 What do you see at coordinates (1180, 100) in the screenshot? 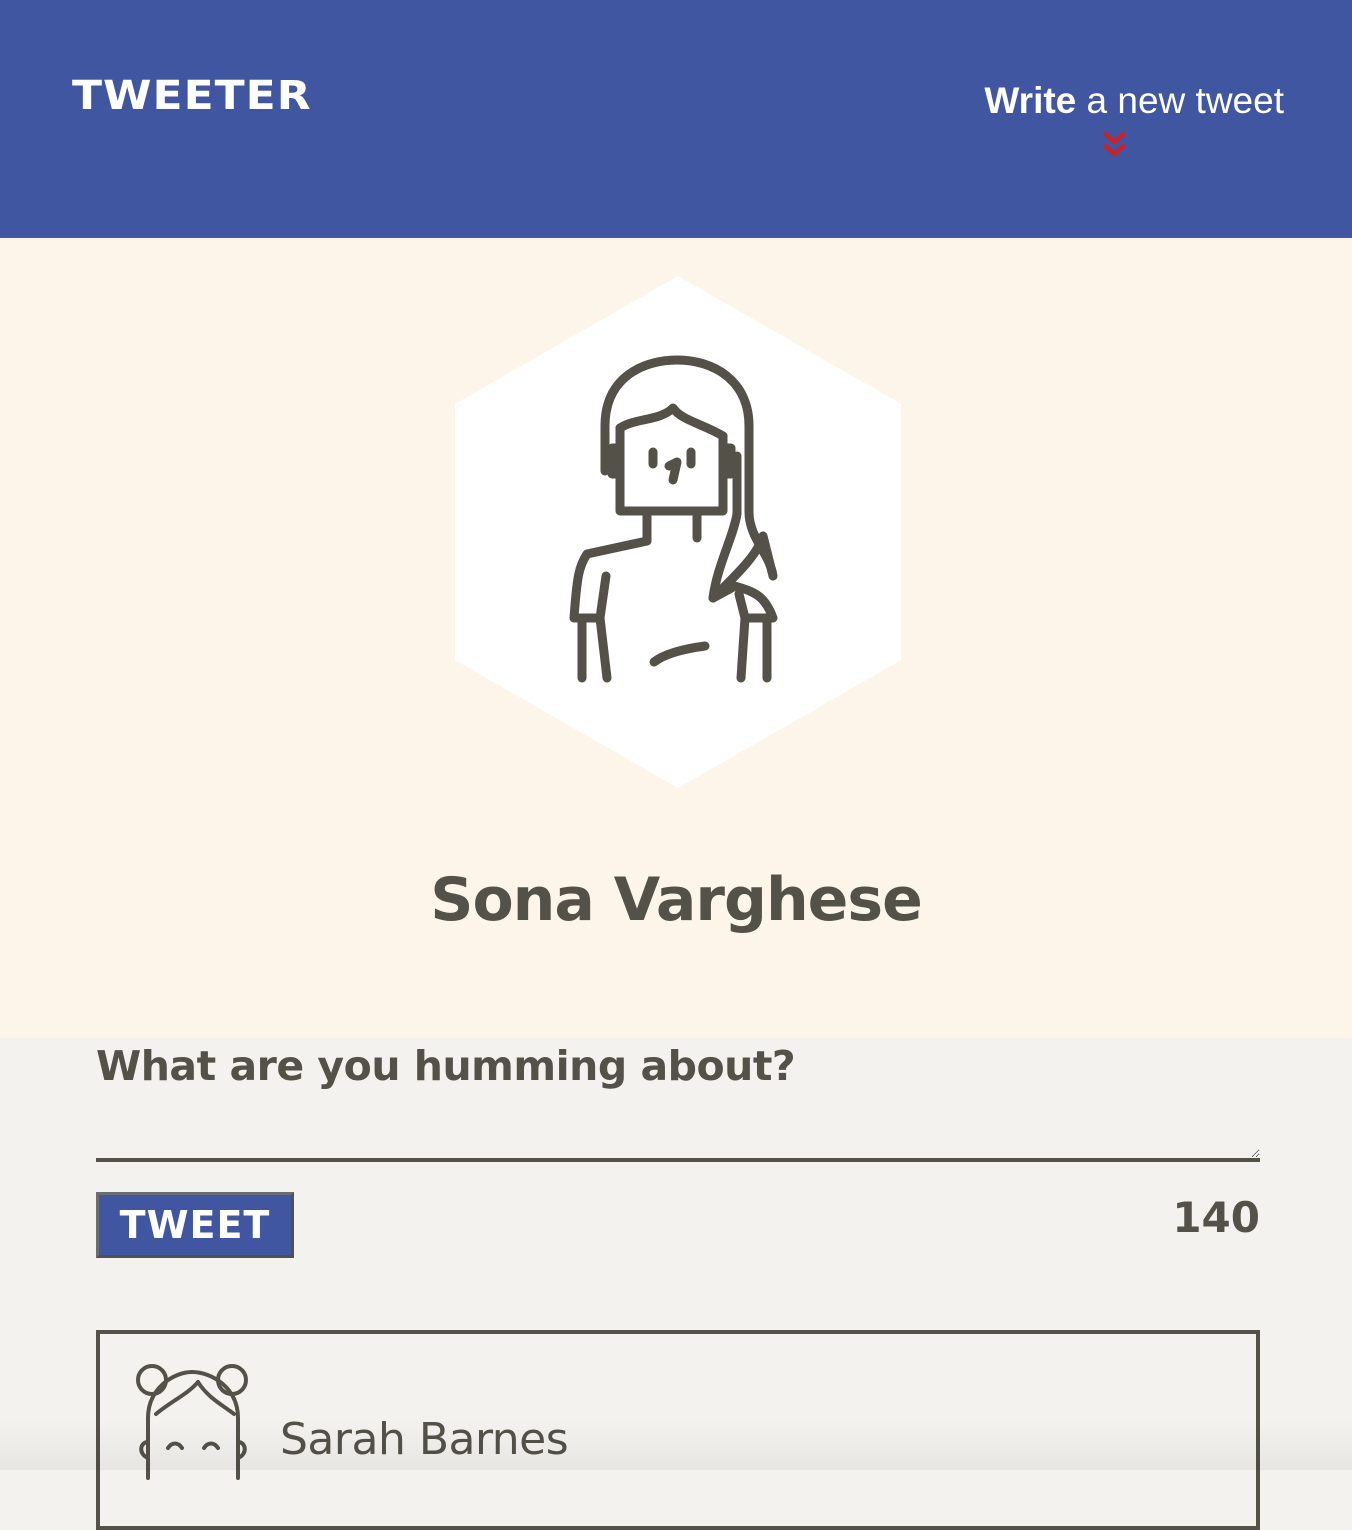
I see `write-new-tweet-rest: a new tweet` at bounding box center [1180, 100].